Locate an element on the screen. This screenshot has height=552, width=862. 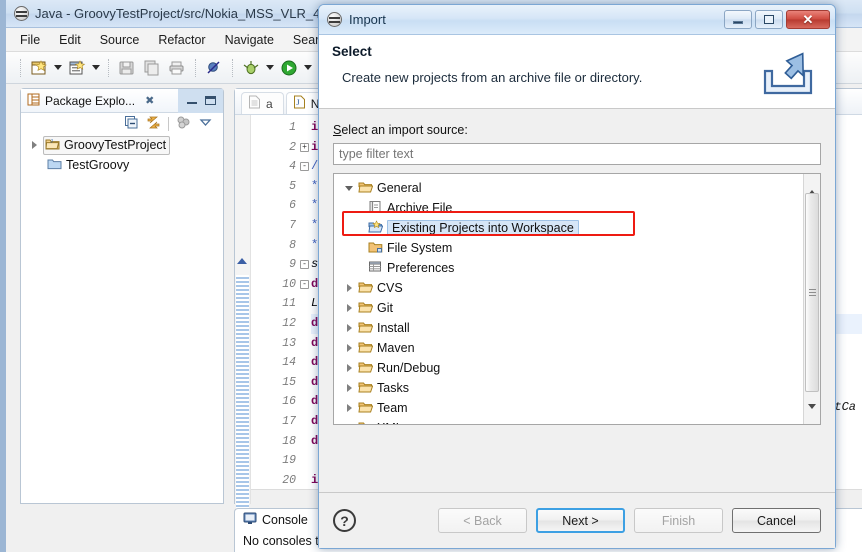
menu-source: Source is located at coordinates (120, 40).